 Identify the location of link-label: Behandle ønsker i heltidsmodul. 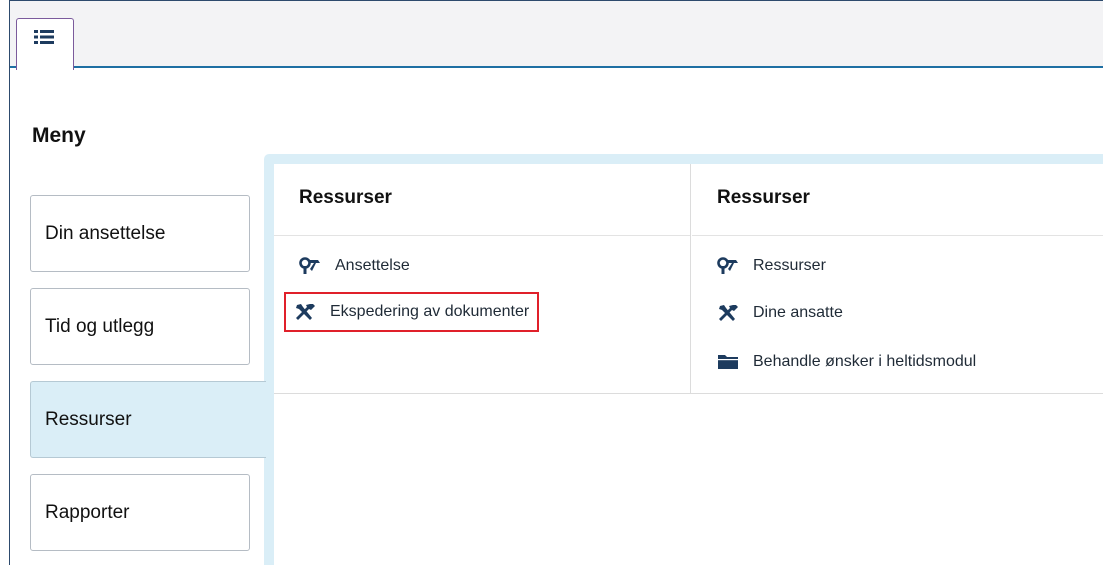
(865, 361).